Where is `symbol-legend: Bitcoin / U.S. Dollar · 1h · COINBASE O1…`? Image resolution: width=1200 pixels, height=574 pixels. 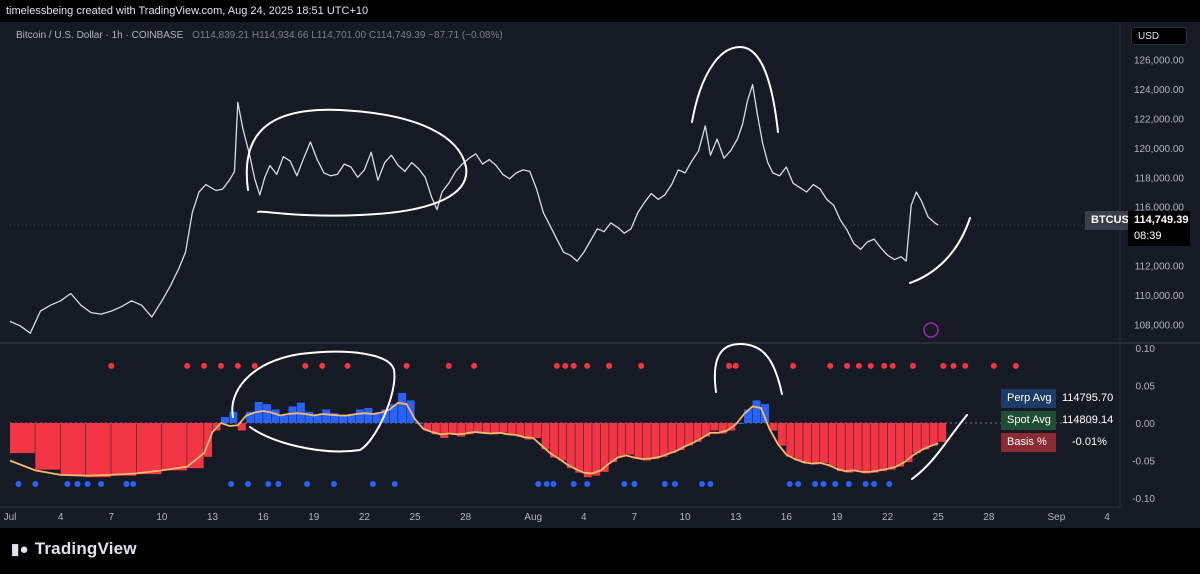 symbol-legend: Bitcoin / U.S. Dollar · 1h · COINBASE O1… is located at coordinates (259, 35).